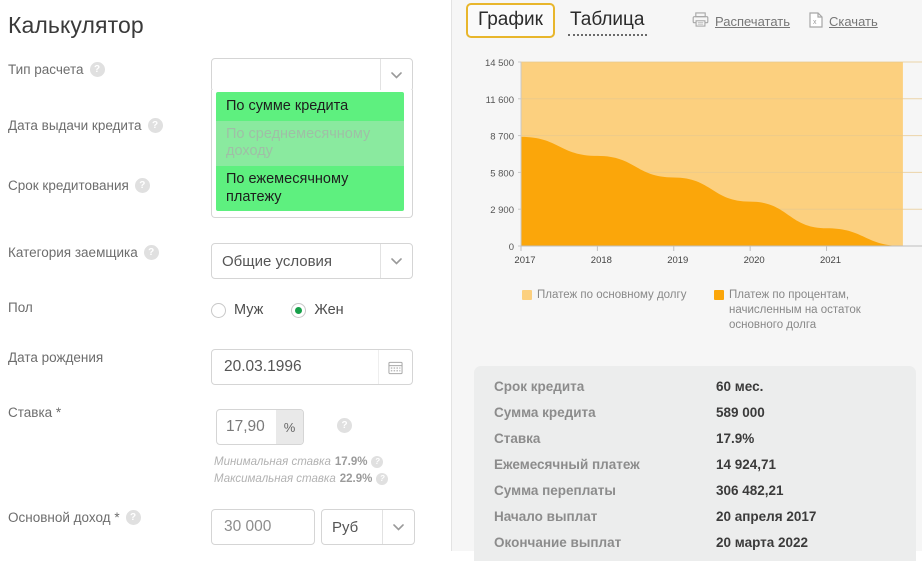 The width and height of the screenshot is (922, 561). Describe the element at coordinates (312, 75) in the screenshot. I see `calc-type-select` at that location.